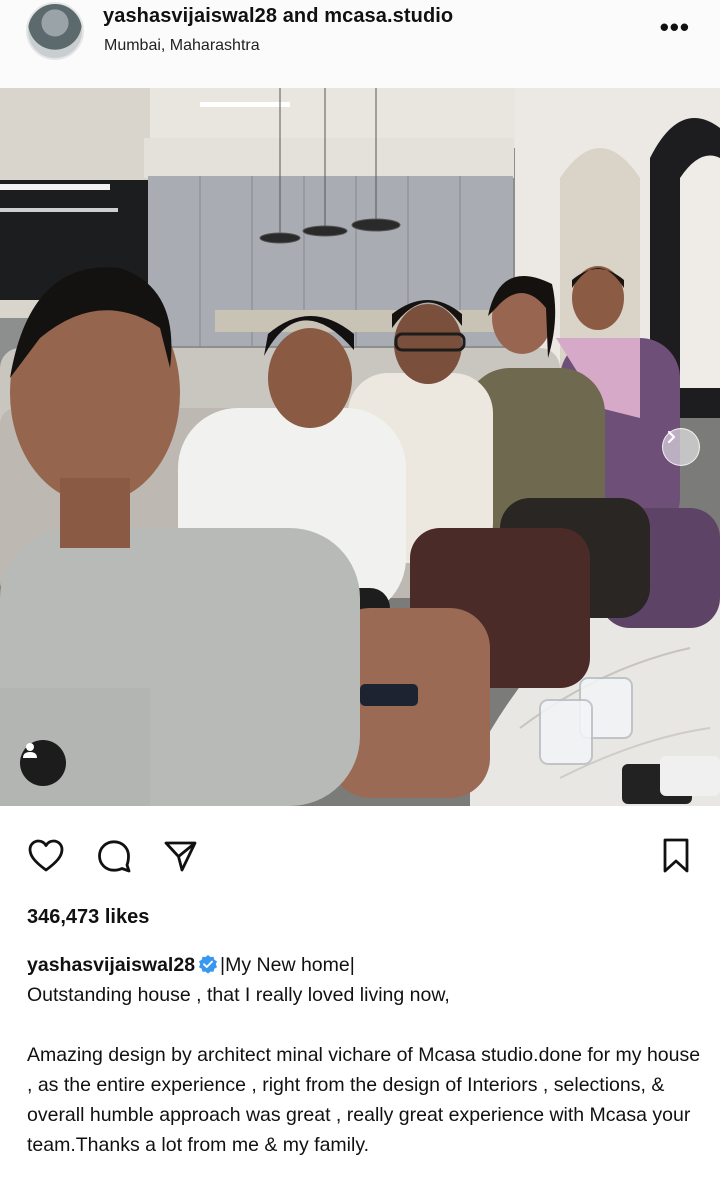  Describe the element at coordinates (287, 965) in the screenshot. I see `caption-title: |My New home|` at that location.